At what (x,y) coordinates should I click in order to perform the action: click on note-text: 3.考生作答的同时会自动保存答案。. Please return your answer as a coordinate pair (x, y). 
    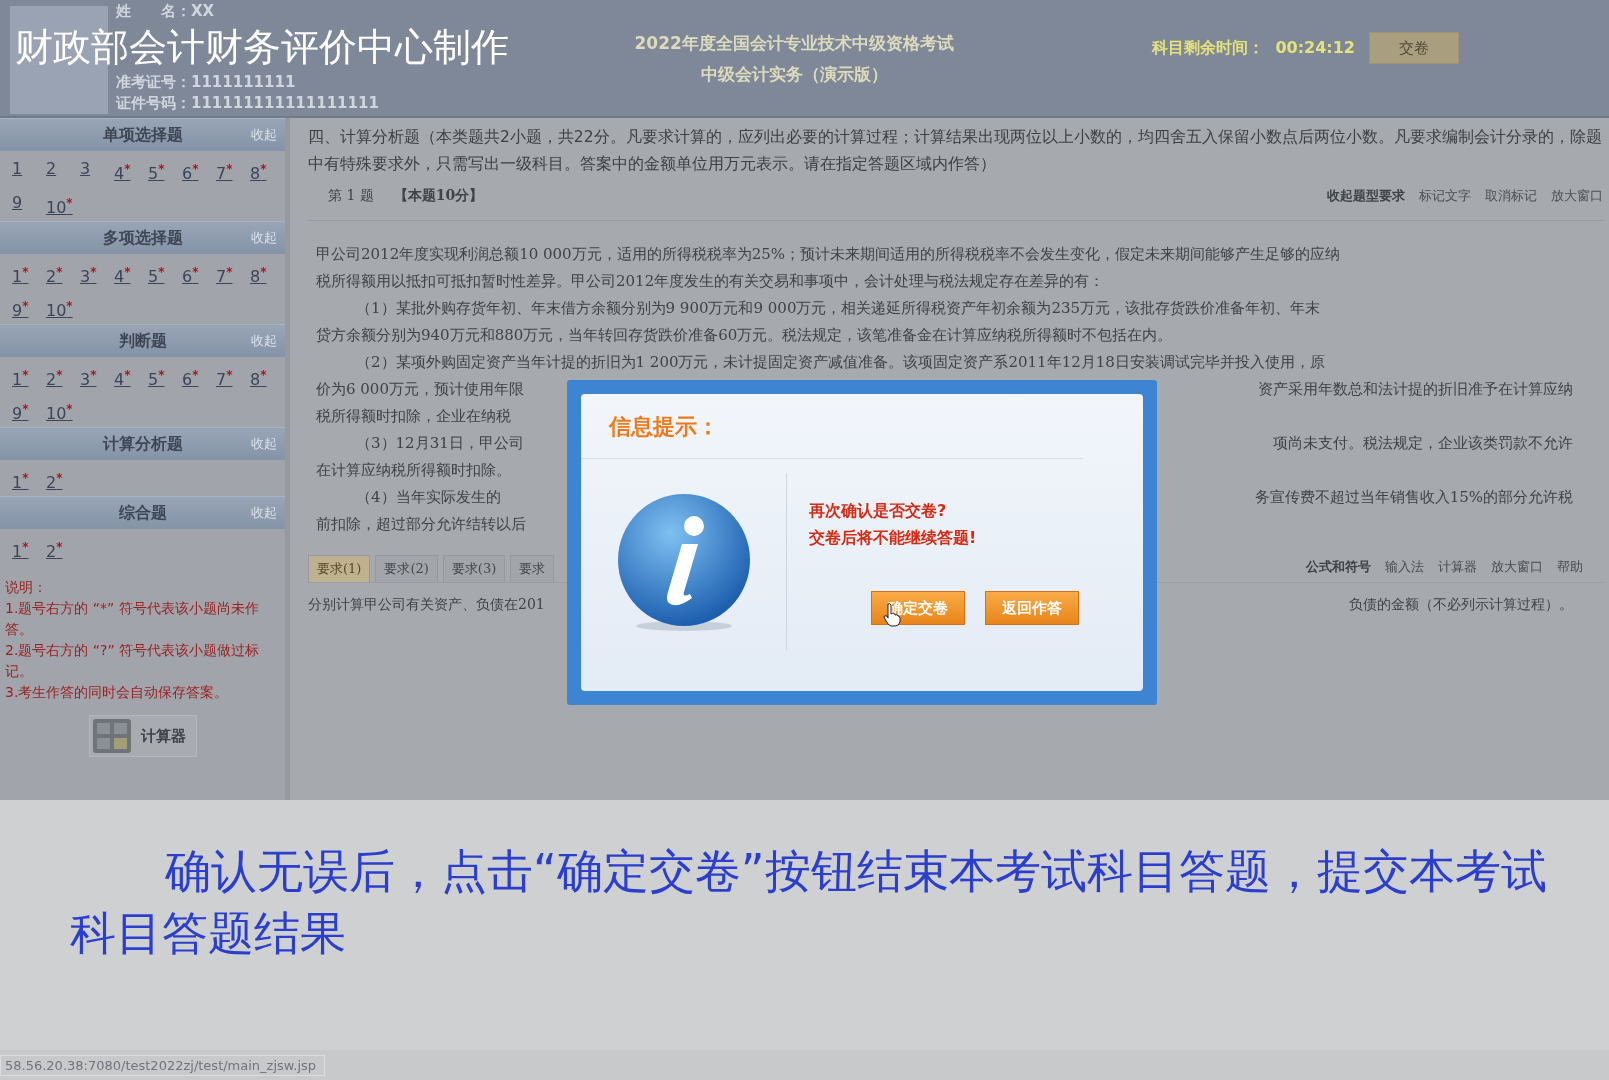
    Looking at the image, I should click on (117, 692).